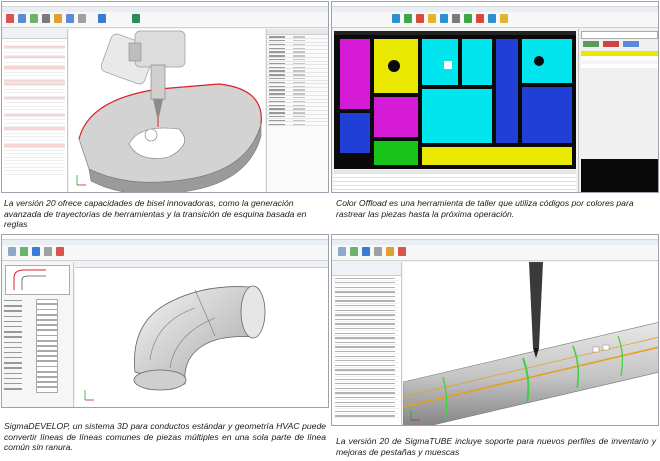 This screenshot has height=461, width=660. Describe the element at coordinates (201, 334) in the screenshot. I see `duct-3d-viewport` at that location.